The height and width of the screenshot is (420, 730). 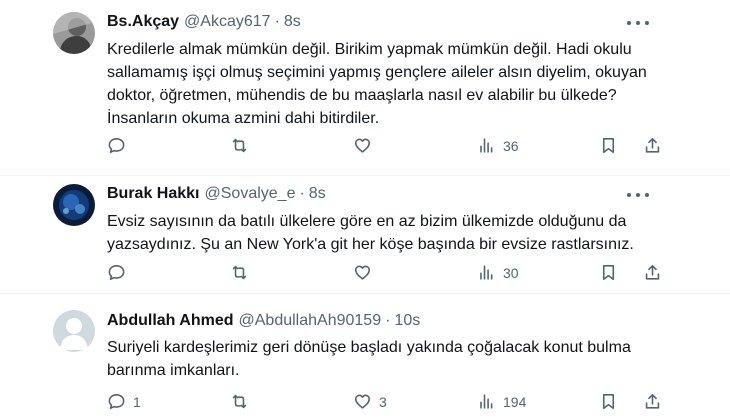 I want to click on display-name: Burak Hakkı, so click(x=153, y=194).